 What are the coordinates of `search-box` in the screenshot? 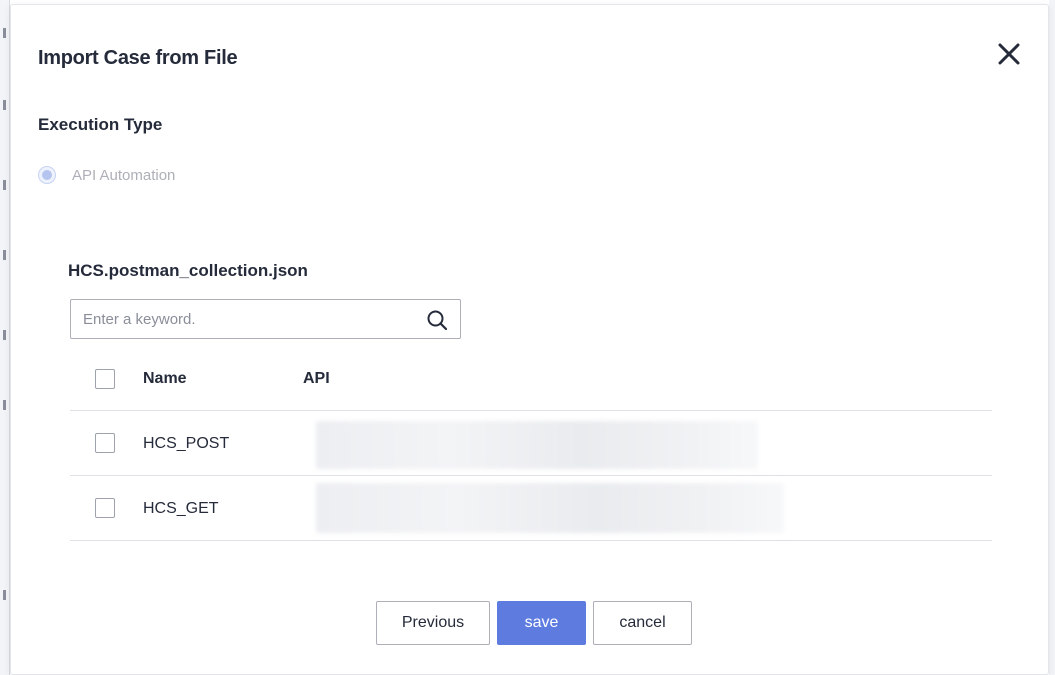 It's located at (265, 319).